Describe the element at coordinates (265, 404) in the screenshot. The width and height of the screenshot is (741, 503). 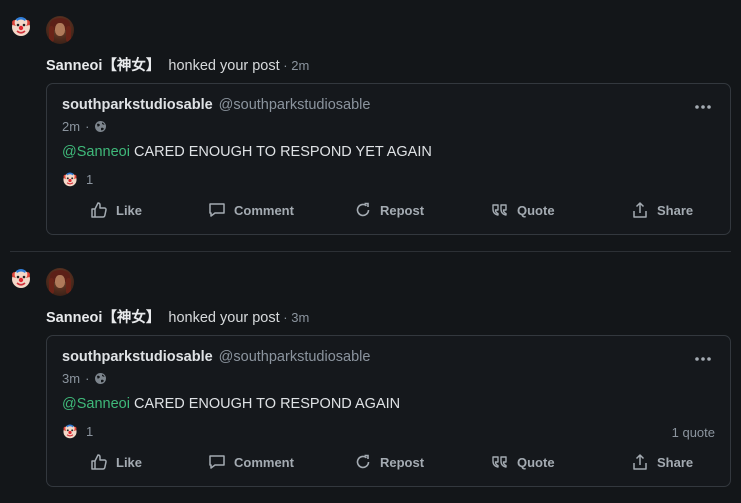
I see `post-text: CARED ENOUGH TO RESPOND AGAIN` at that location.